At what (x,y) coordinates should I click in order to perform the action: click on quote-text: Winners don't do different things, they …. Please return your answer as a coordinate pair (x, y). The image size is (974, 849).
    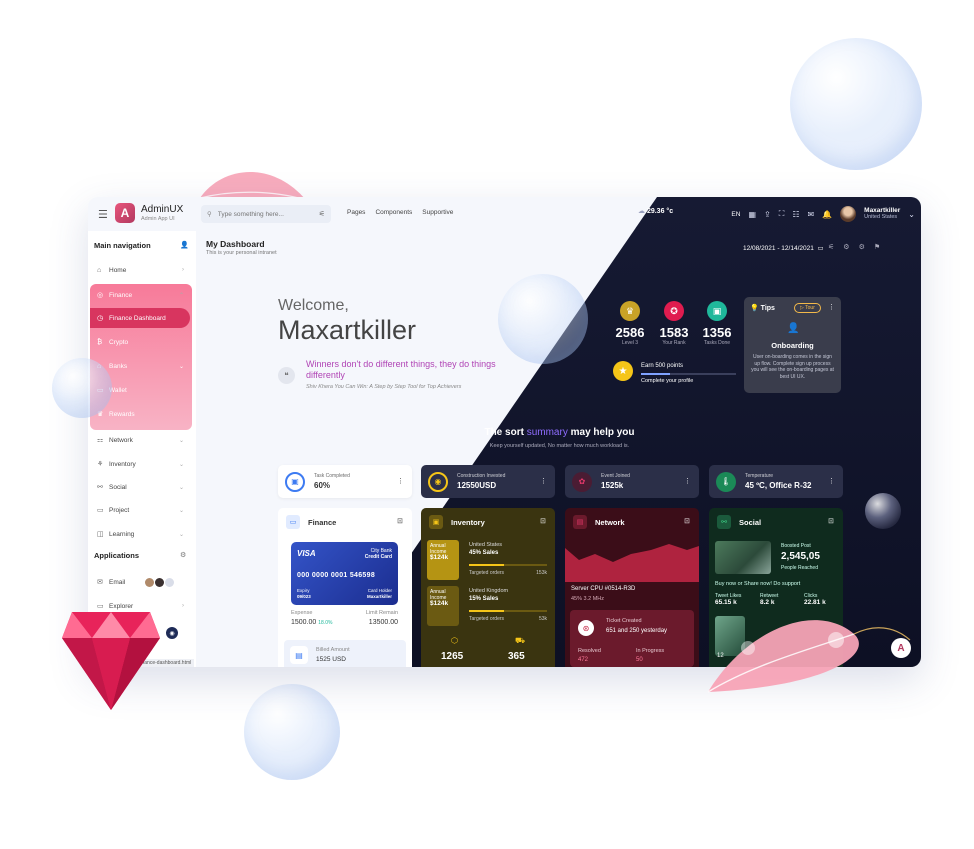
    Looking at the image, I should click on (401, 369).